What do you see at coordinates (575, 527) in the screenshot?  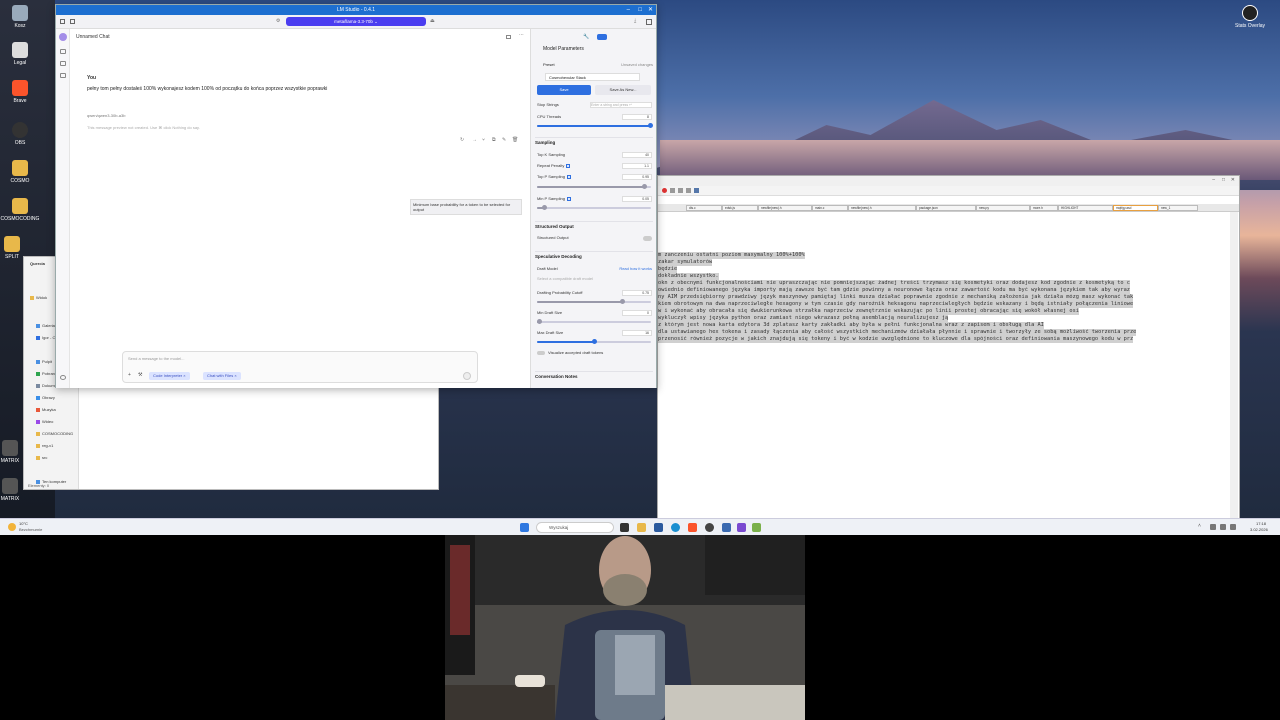 I see `taskbar-search: Wyszukaj` at bounding box center [575, 527].